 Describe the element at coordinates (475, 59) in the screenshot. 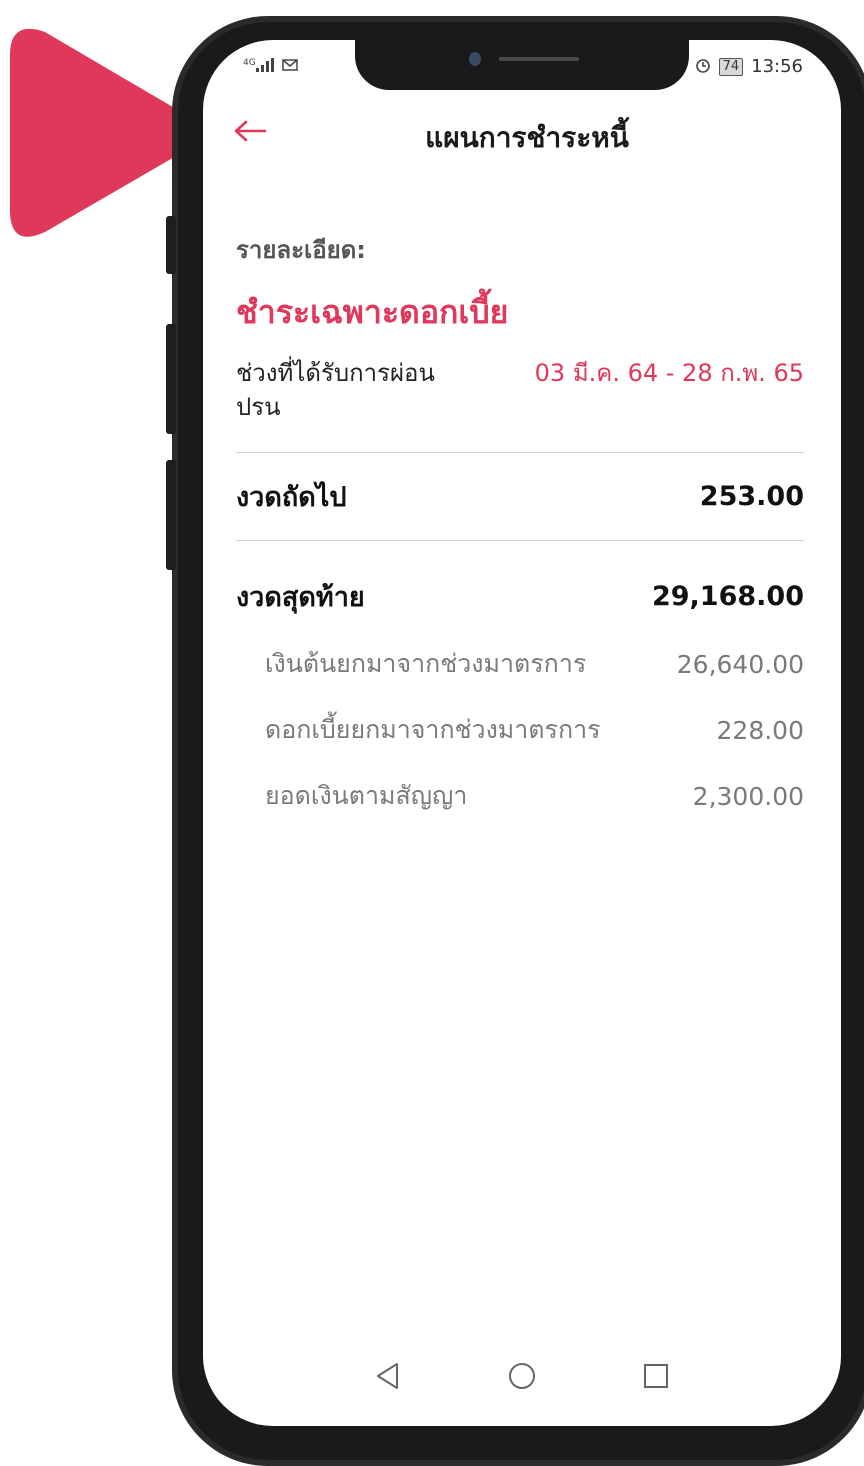

I see `camera-icon` at that location.